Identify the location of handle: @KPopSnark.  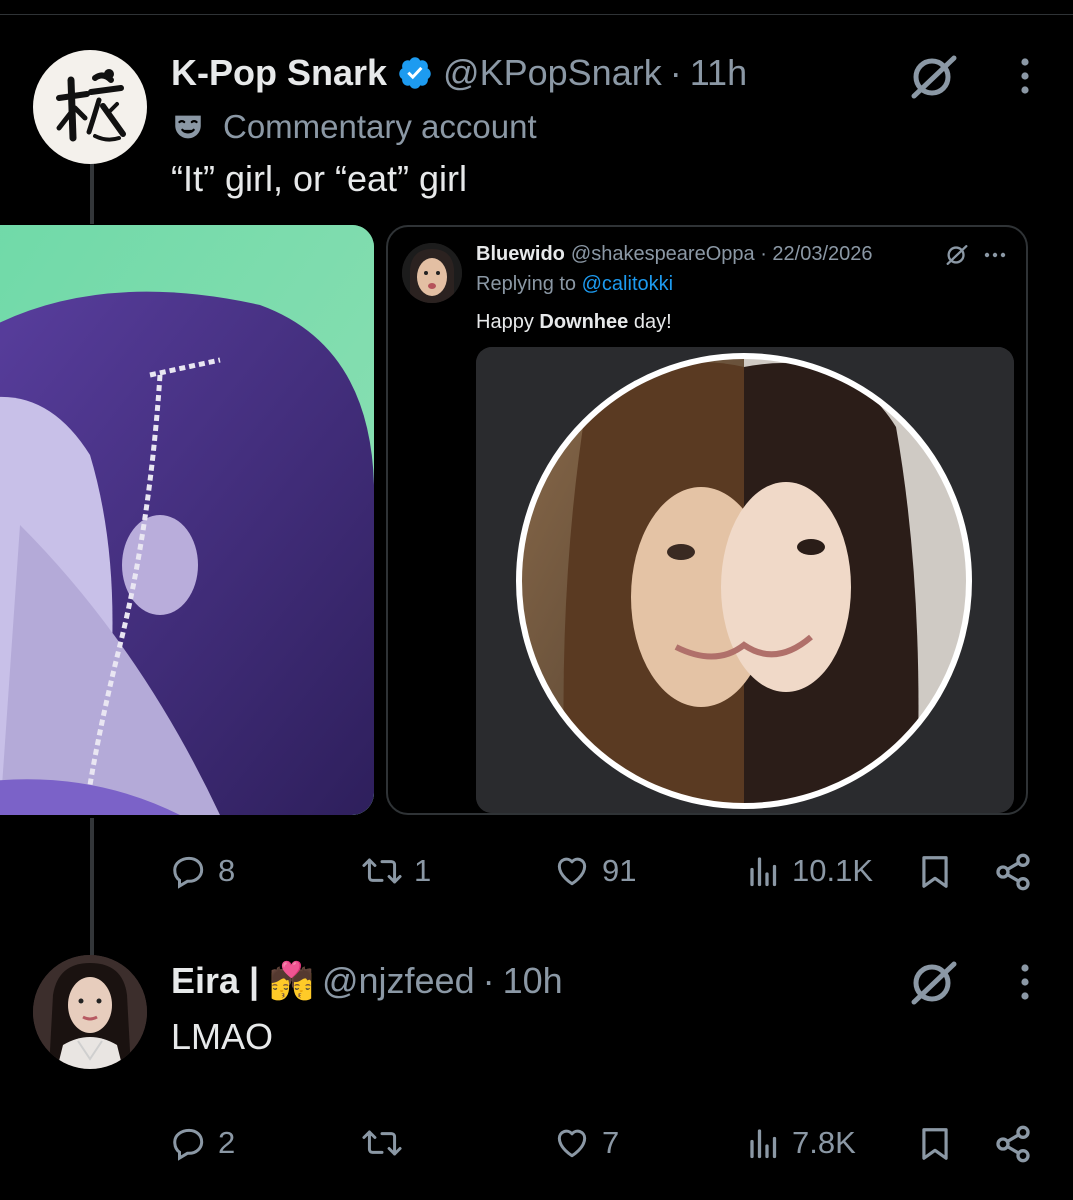
(552, 73).